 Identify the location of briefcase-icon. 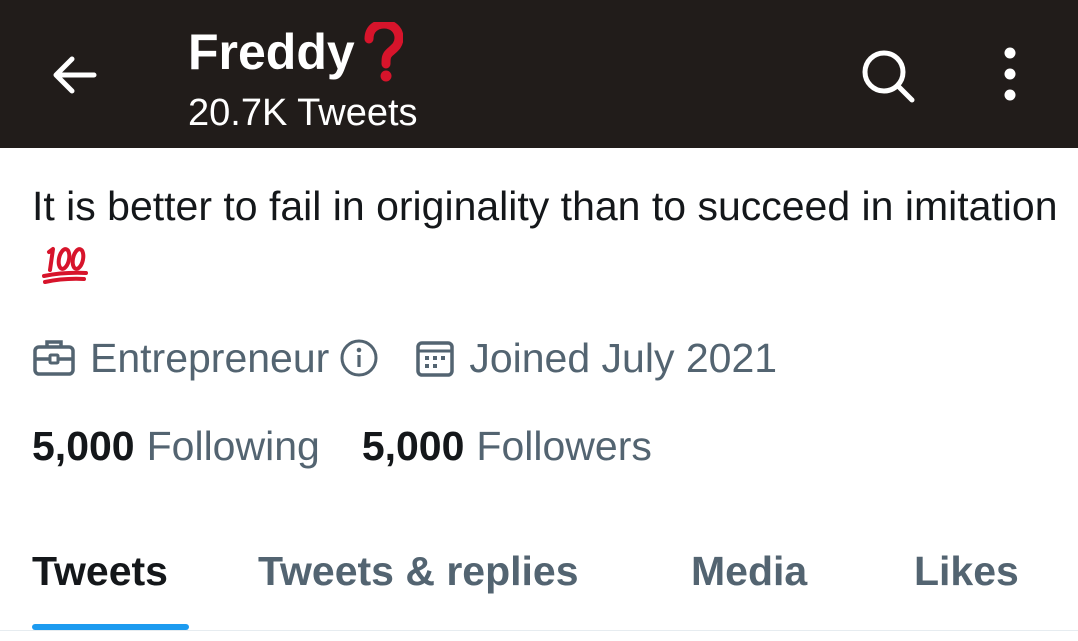
(54, 358).